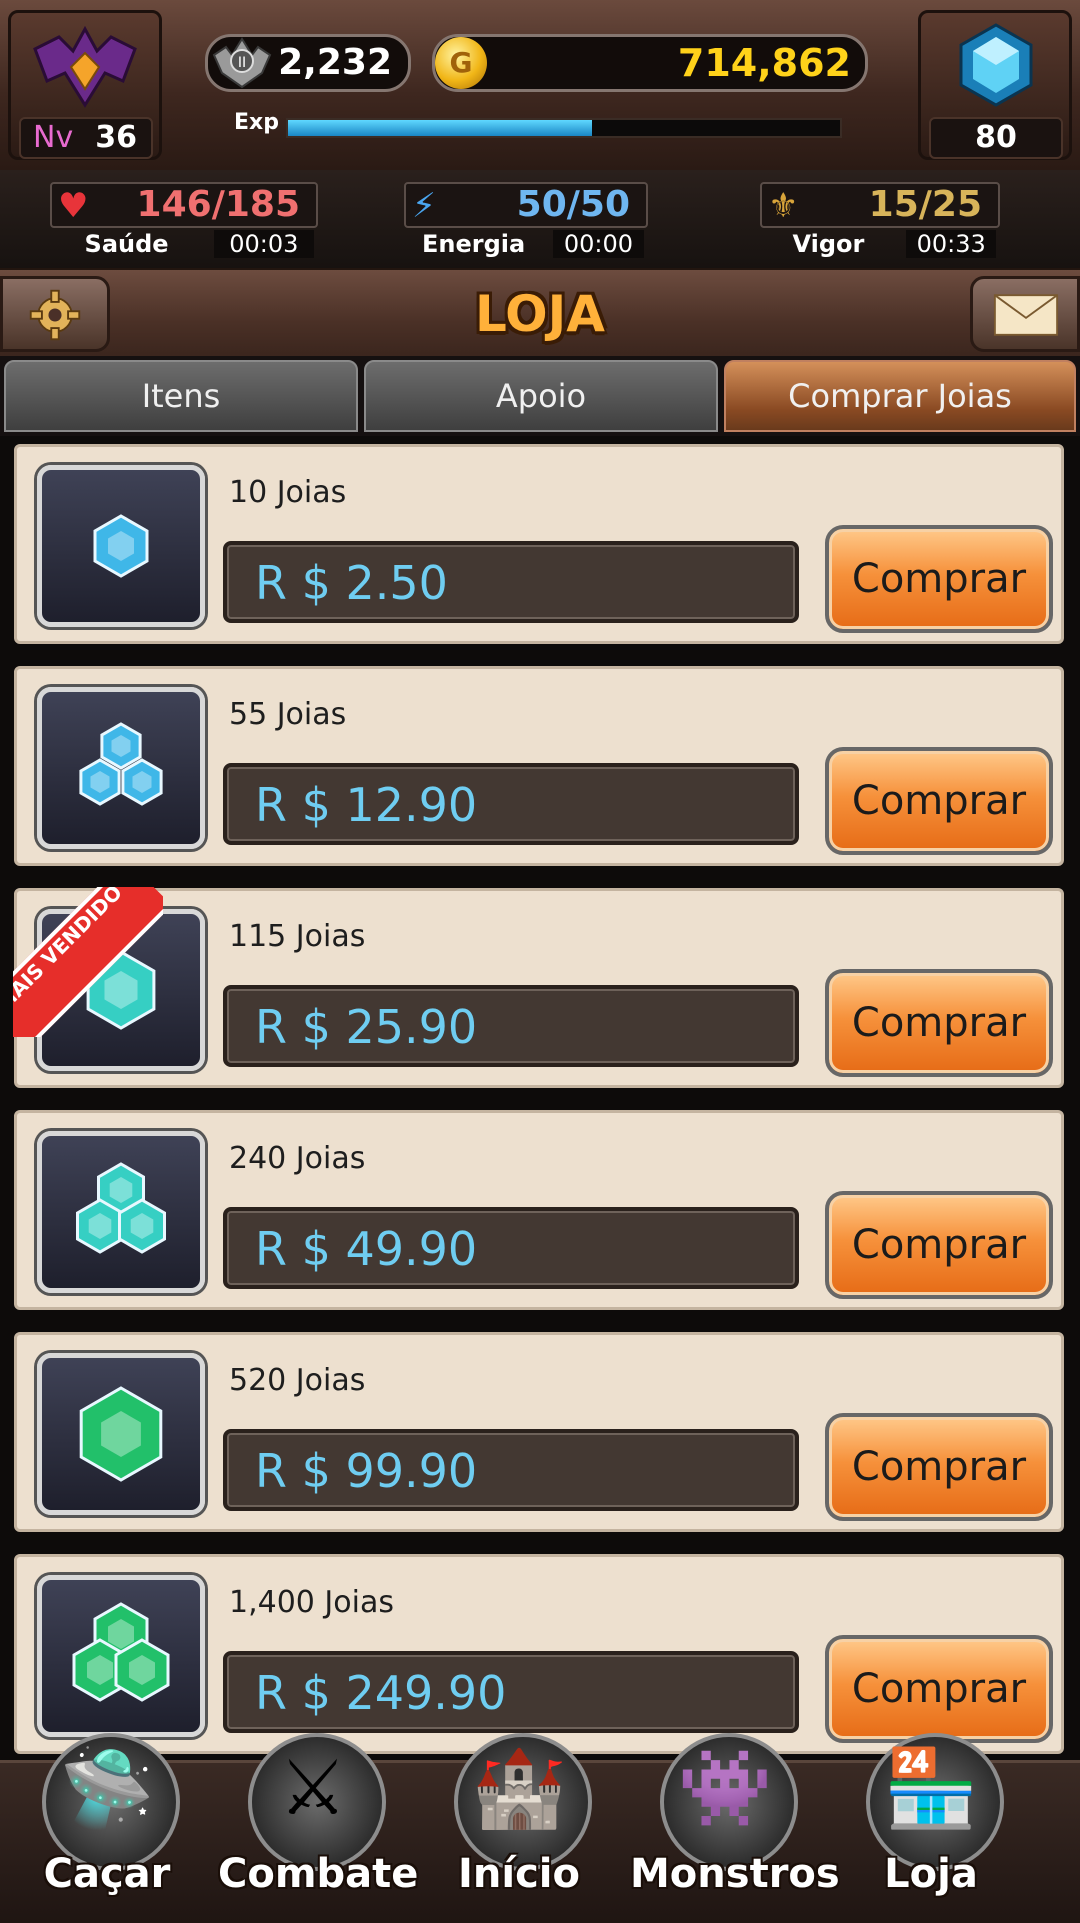 Image resolution: width=1080 pixels, height=1923 pixels. What do you see at coordinates (931, 1787) in the screenshot?
I see `shop-icon: 🏪` at bounding box center [931, 1787].